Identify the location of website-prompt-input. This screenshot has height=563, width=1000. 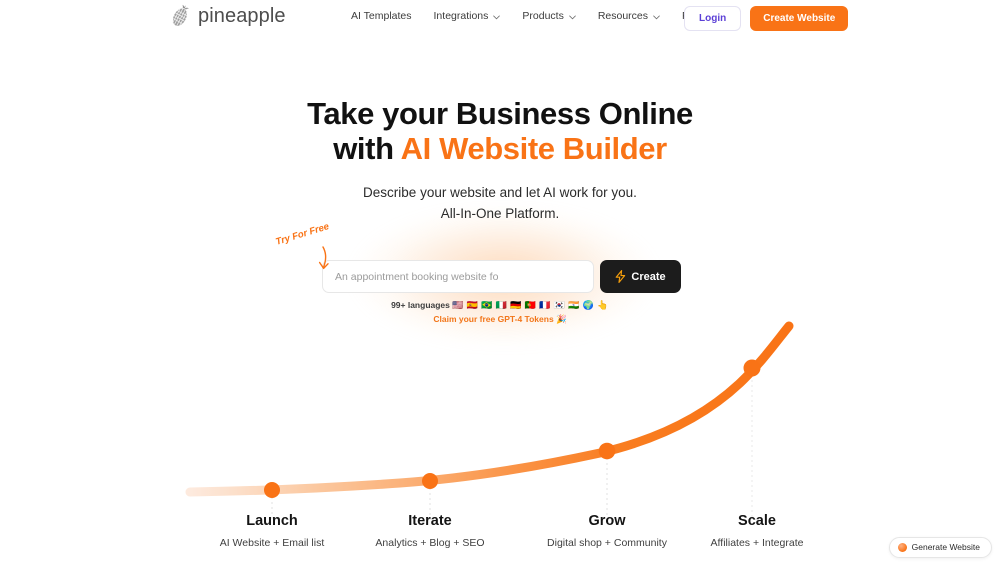
(458, 276).